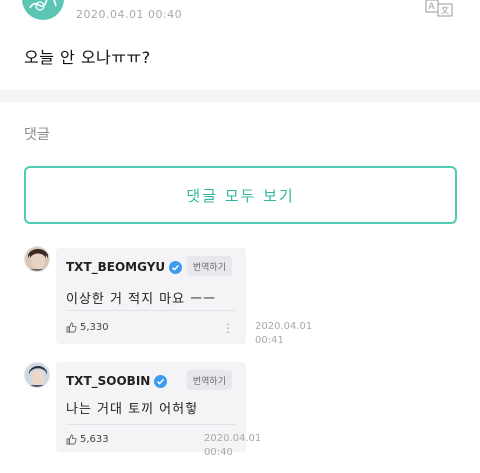  Describe the element at coordinates (94, 327) in the screenshot. I see `like-count: 5,330` at that location.